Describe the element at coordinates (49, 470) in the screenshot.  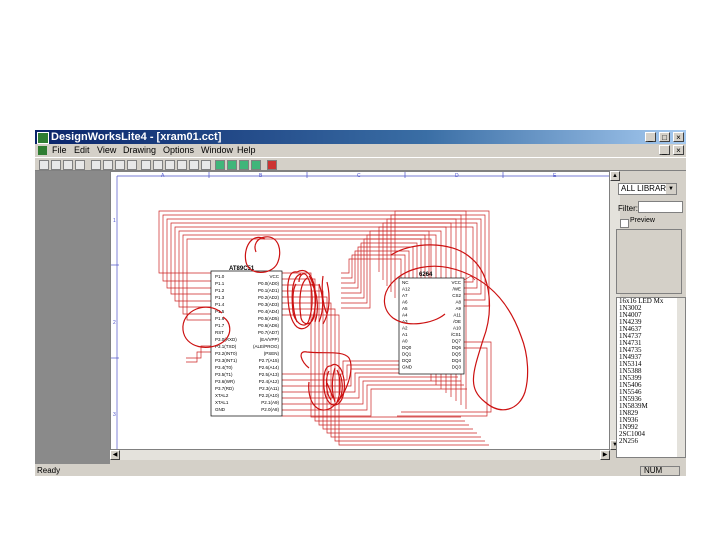
I see `status-text: Ready` at that location.